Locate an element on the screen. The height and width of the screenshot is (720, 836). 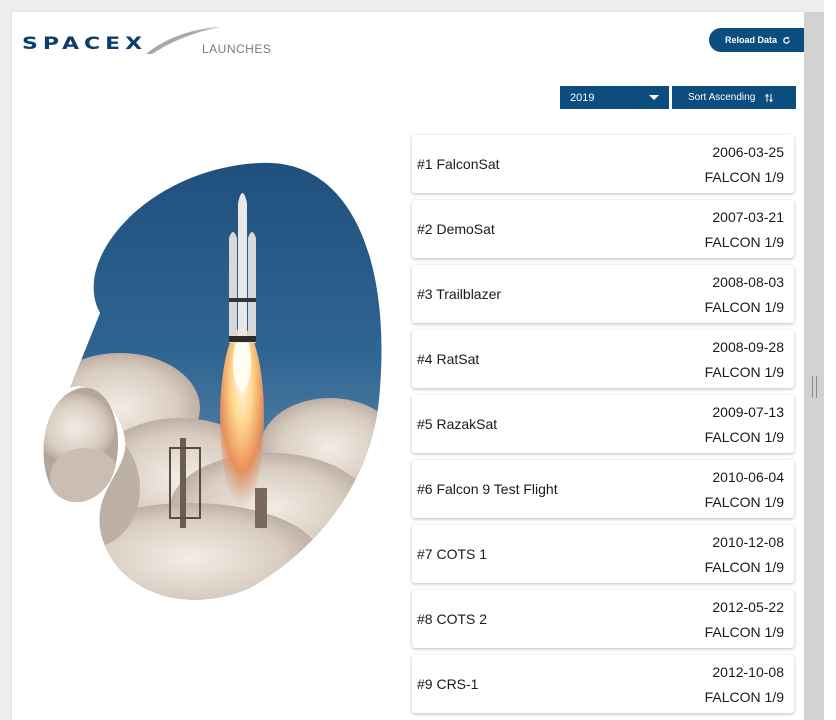
chevron-down-icon is located at coordinates (654, 97).